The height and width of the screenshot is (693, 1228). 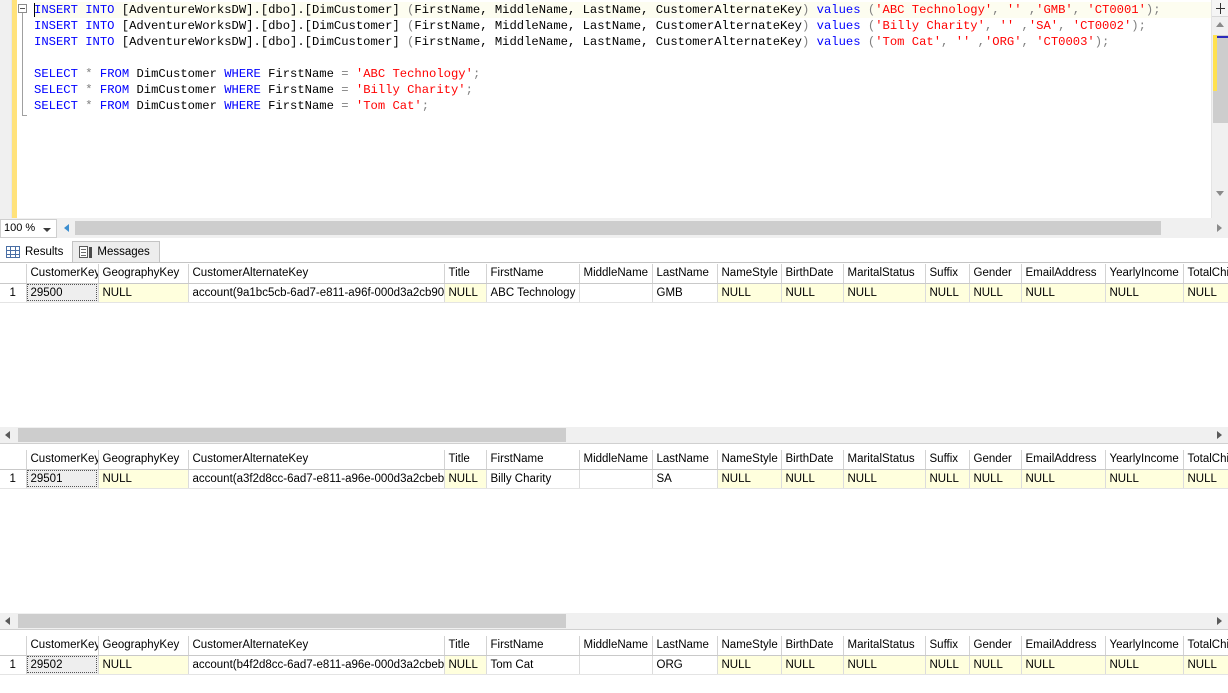 I want to click on cell-lastname: GMB, so click(x=685, y=293).